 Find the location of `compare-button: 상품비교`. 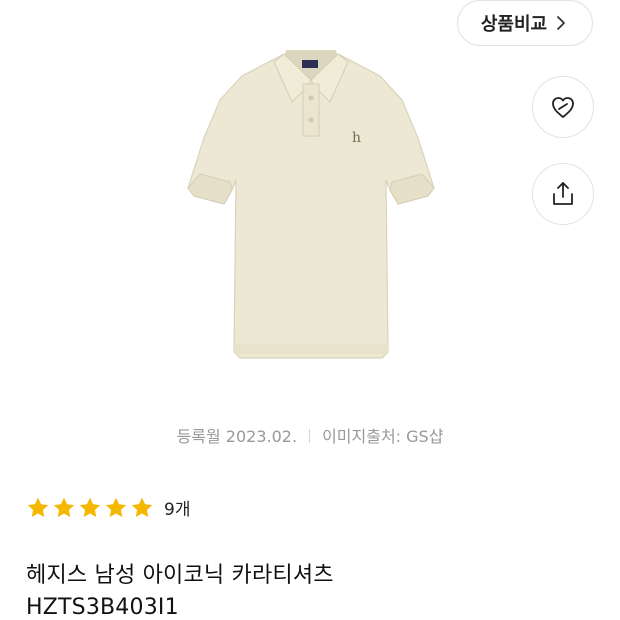

compare-button: 상품비교 is located at coordinates (525, 23).